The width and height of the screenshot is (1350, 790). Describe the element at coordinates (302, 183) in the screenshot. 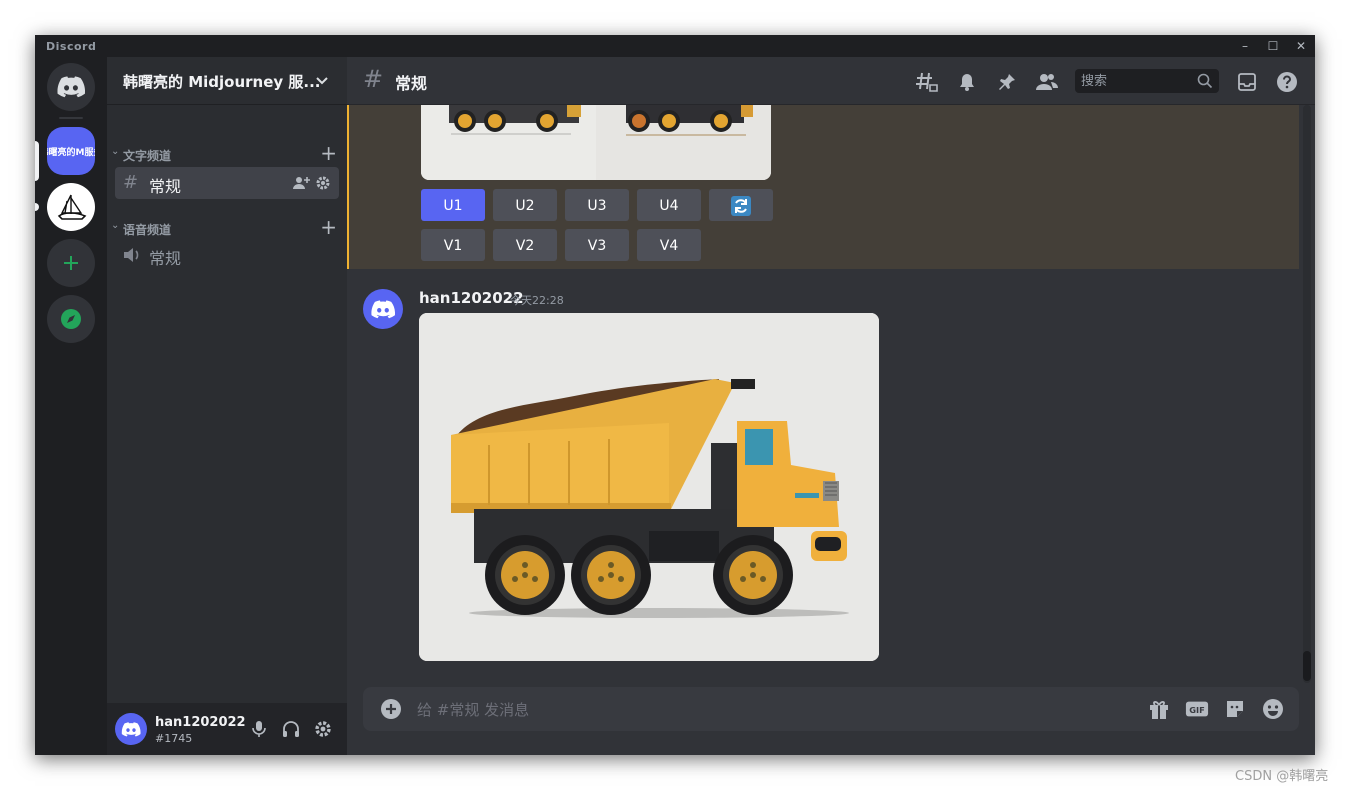

I see `invite-user-icon` at that location.